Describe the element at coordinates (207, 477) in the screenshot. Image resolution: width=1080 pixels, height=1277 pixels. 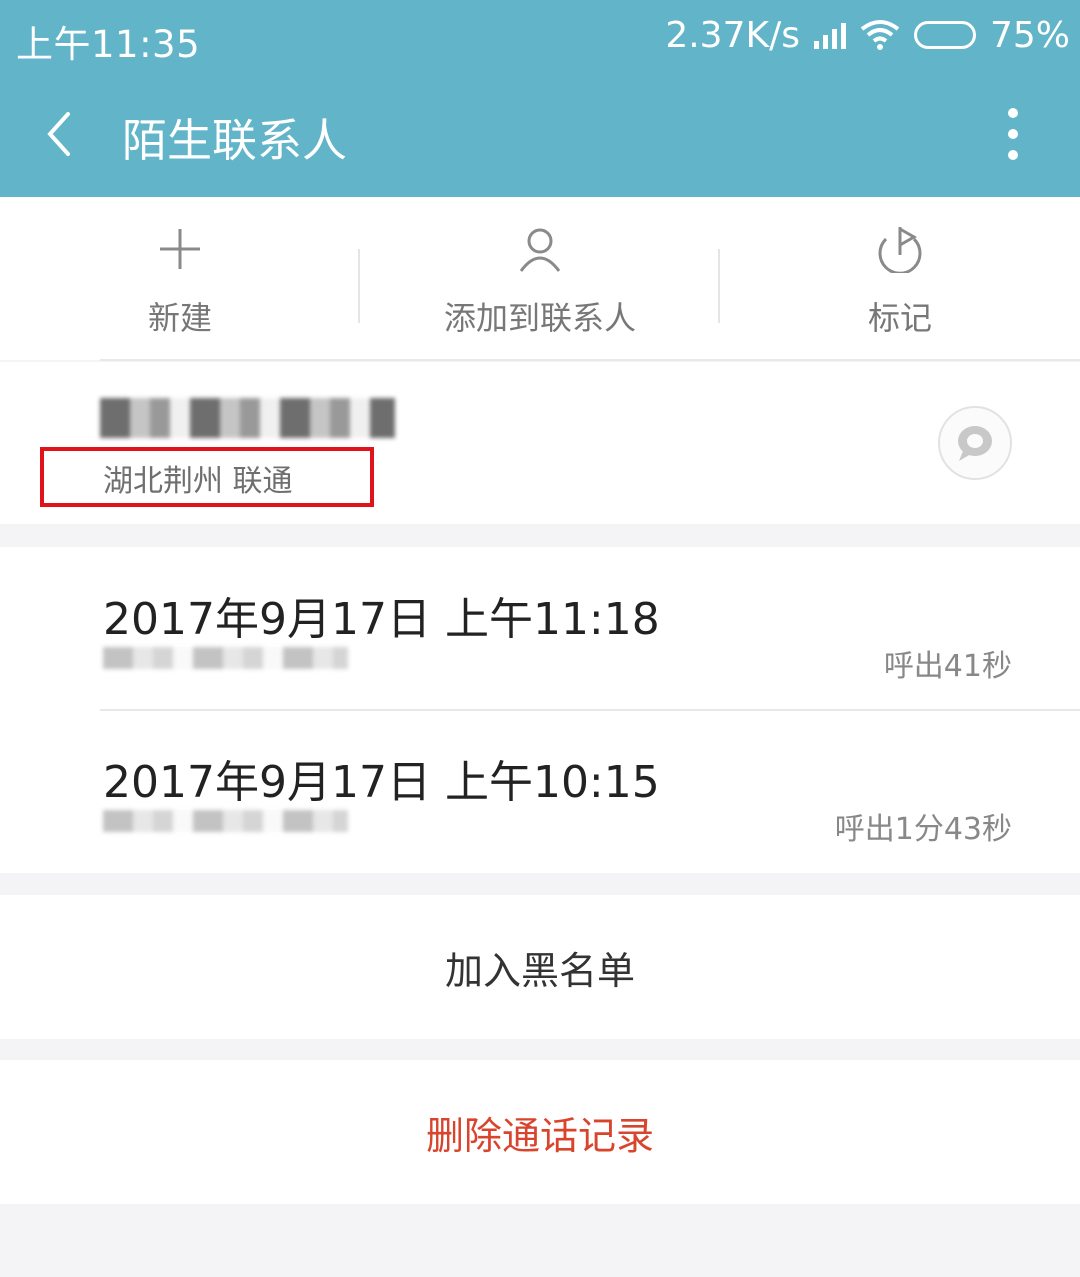
I see `highlight-box` at that location.